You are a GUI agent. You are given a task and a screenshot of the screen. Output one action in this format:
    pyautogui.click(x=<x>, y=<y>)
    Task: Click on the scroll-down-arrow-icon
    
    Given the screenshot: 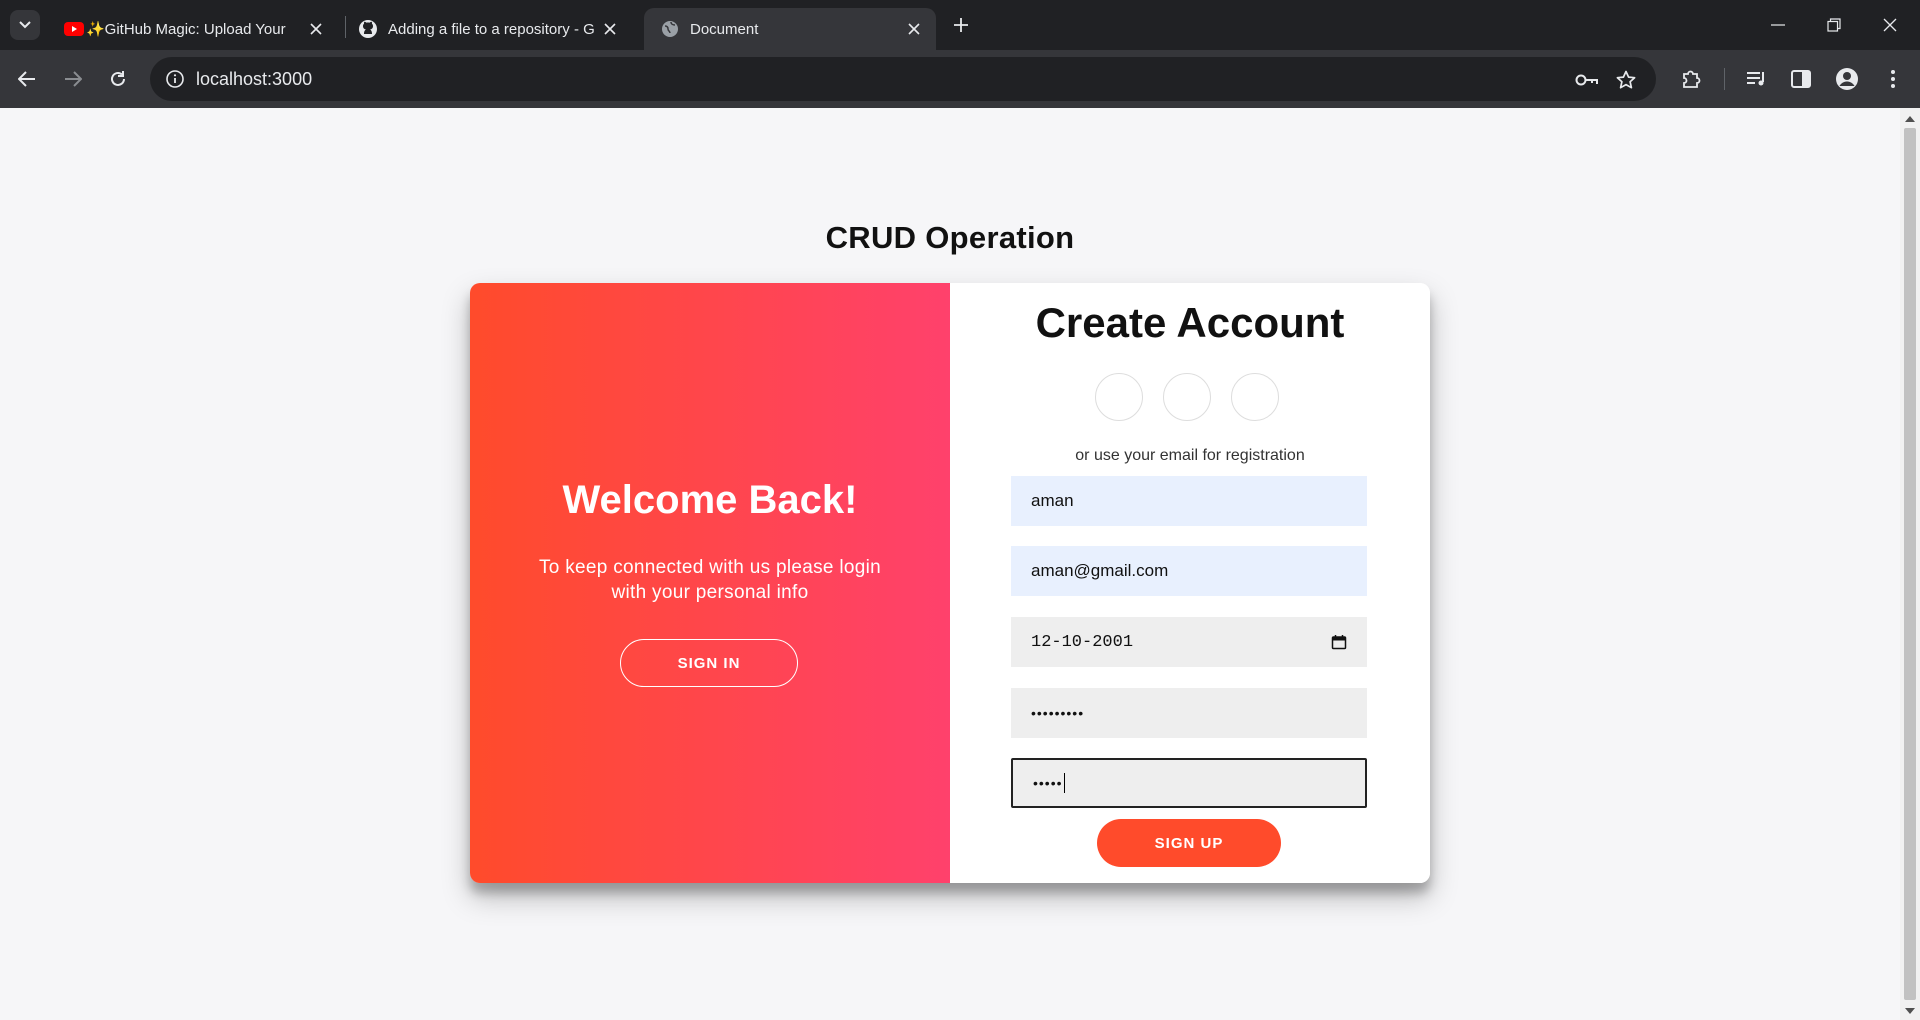 What is the action you would take?
    pyautogui.click(x=1910, y=1011)
    